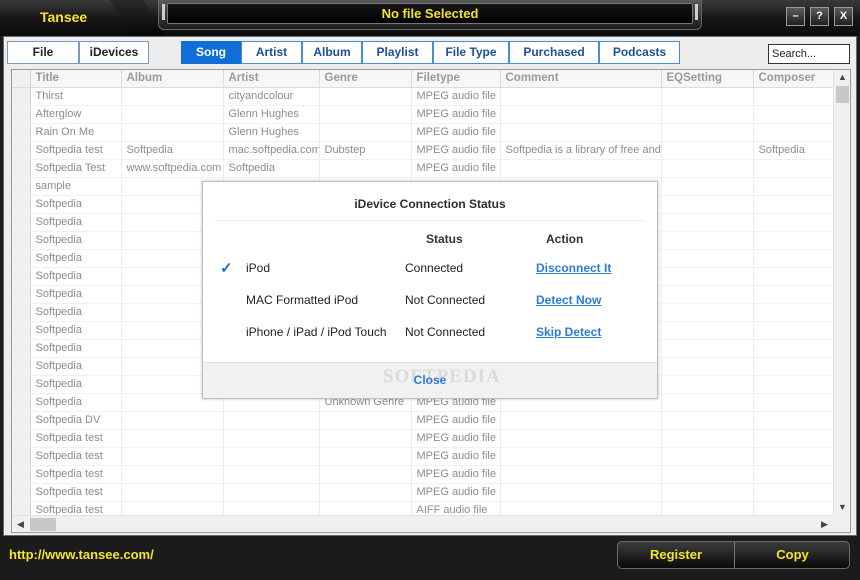 The image size is (860, 580). Describe the element at coordinates (676, 555) in the screenshot. I see `register-button: Register` at that location.